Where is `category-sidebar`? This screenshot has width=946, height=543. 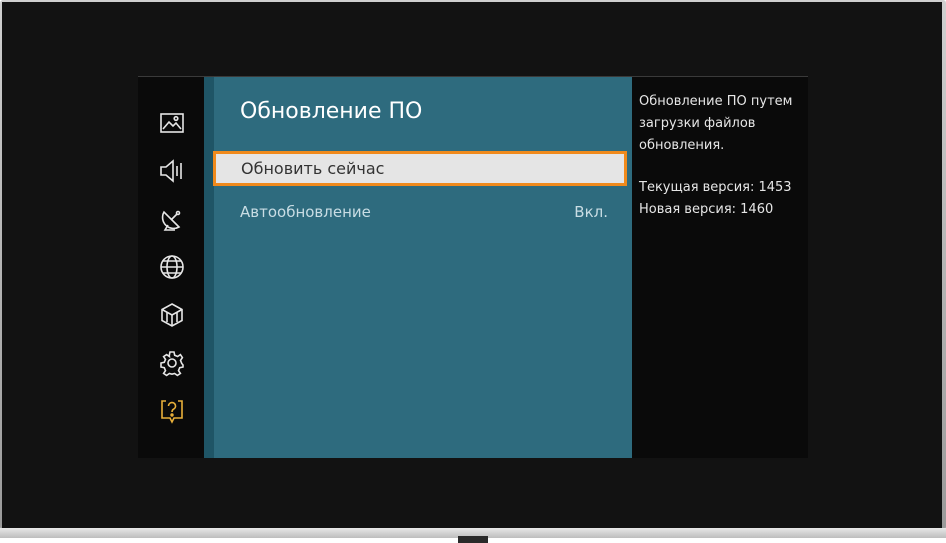
category-sidebar is located at coordinates (171, 267).